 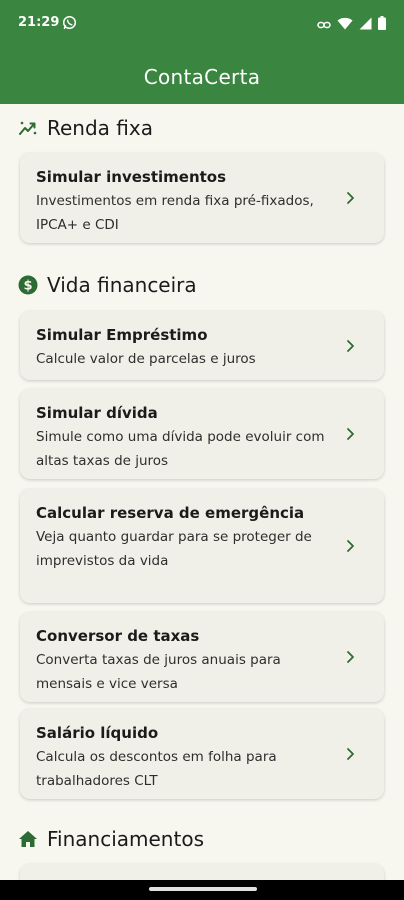 I want to click on wifi-icon, so click(x=345, y=24).